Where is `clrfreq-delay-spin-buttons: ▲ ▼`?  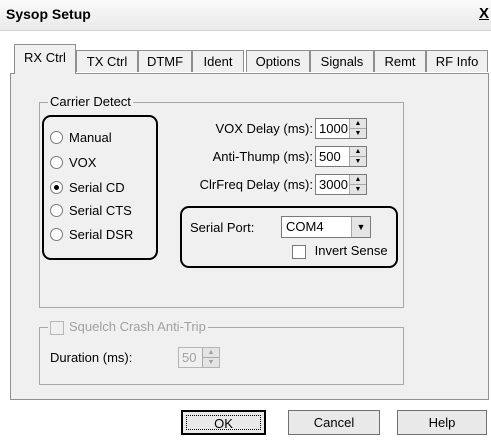
clrfreq-delay-spin-buttons: ▲ ▼ is located at coordinates (357, 184).